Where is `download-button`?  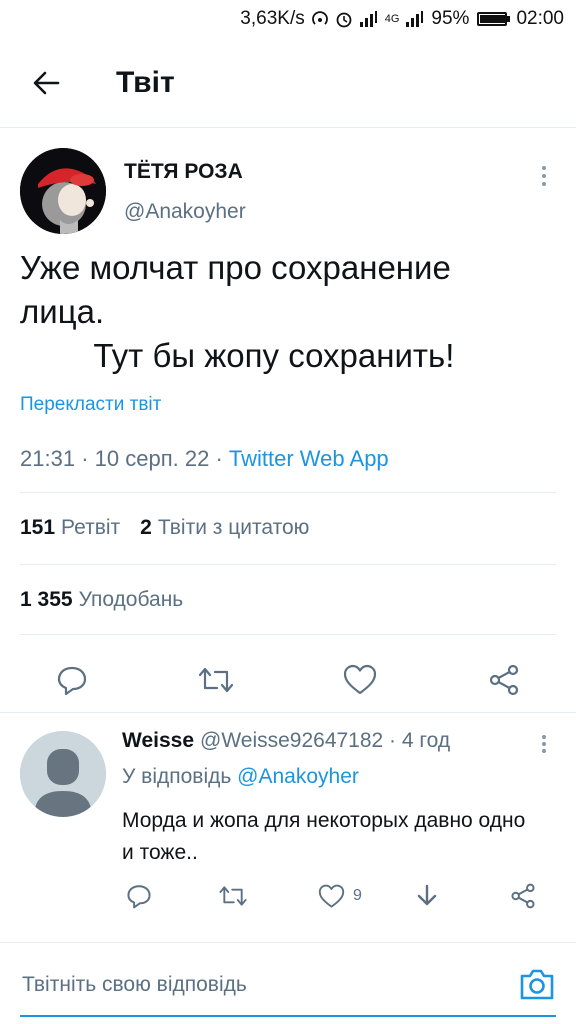 download-button is located at coordinates (427, 896).